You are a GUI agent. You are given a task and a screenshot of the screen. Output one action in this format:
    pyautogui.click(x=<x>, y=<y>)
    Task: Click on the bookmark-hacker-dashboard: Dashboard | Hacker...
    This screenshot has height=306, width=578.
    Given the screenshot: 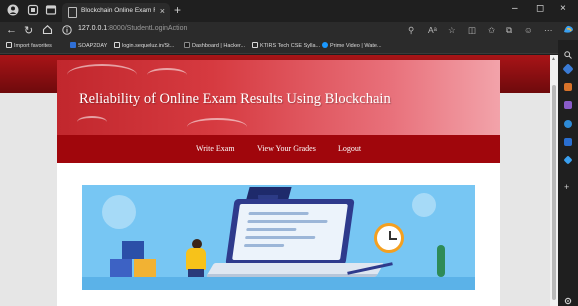 What is the action you would take?
    pyautogui.click(x=214, y=45)
    